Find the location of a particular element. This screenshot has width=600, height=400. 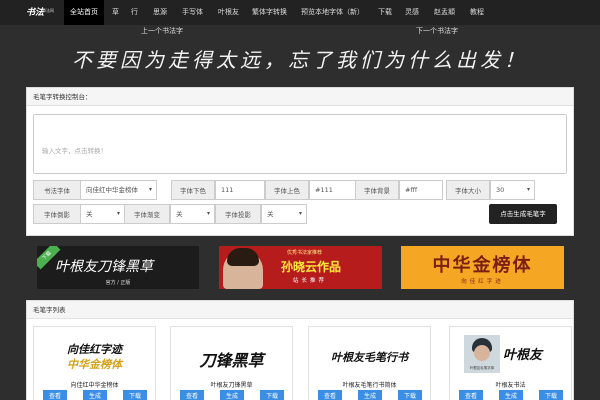

font-card: 向佳红字迹 中华金榜体 向佳红中华金榜体 查看 生成 下载 is located at coordinates (94, 363).